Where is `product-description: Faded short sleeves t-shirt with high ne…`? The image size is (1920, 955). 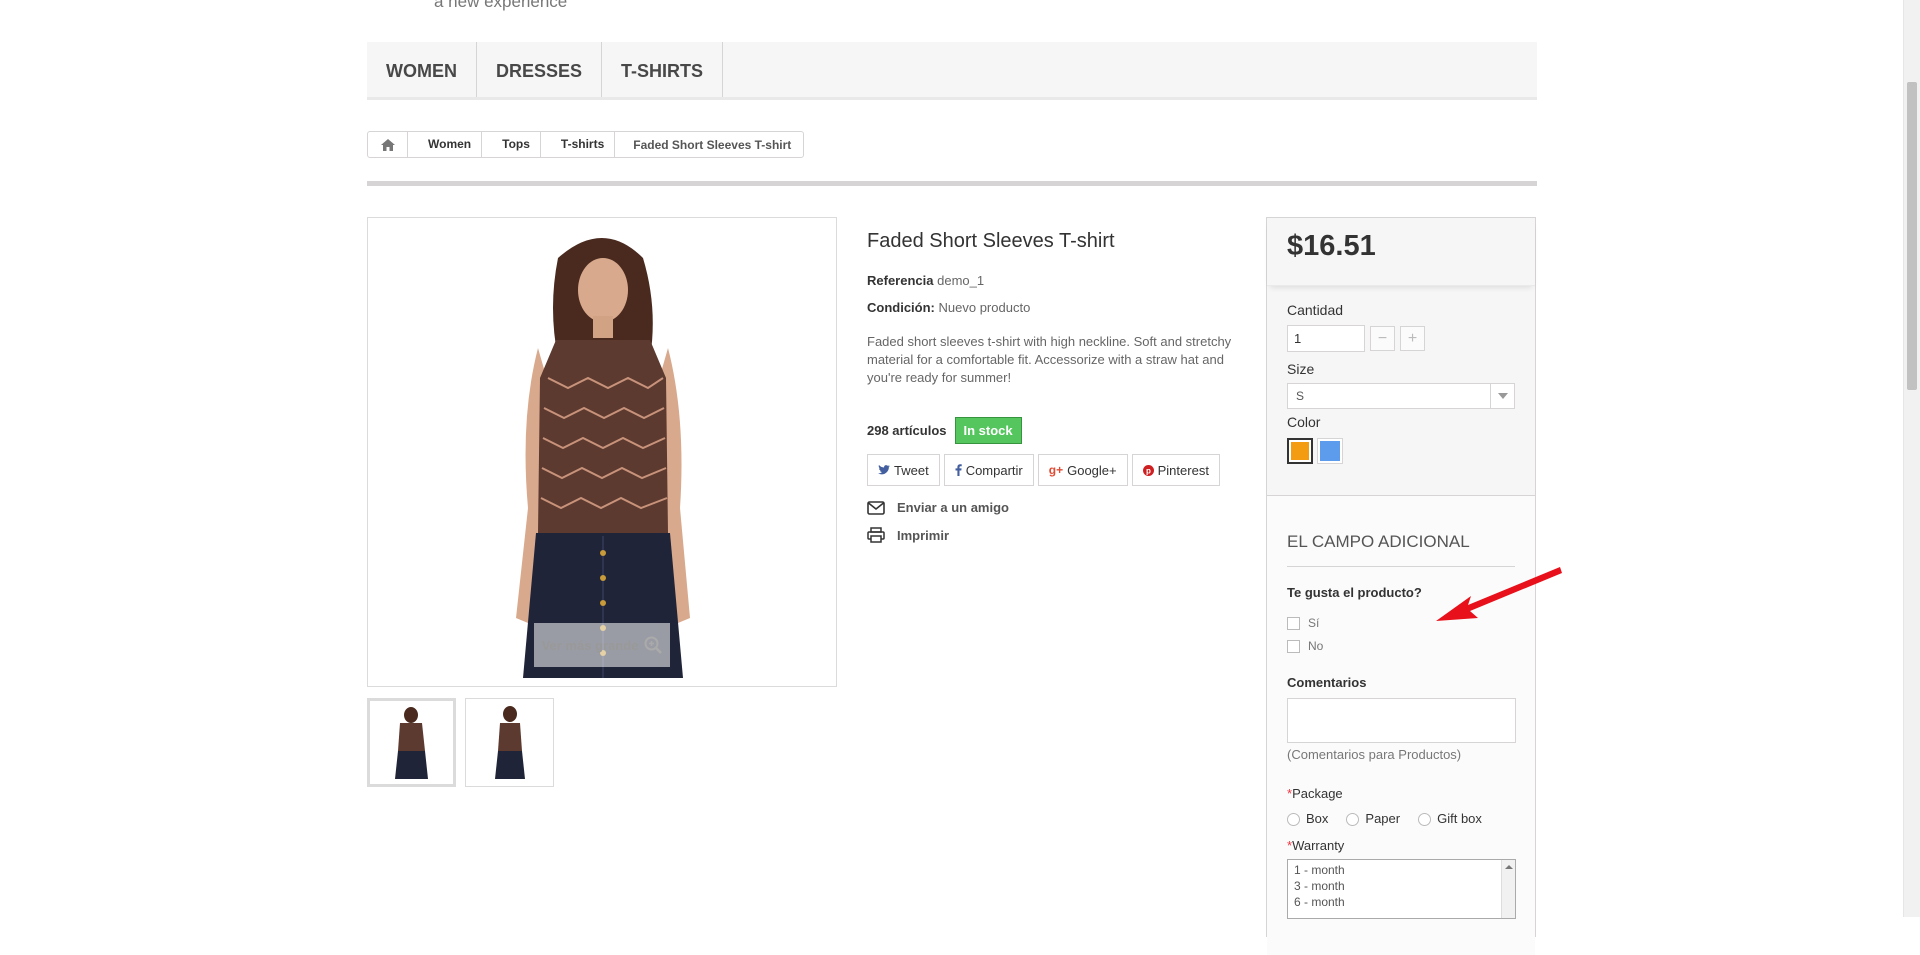
product-description: Faded short sleeves t-shirt with high ne… is located at coordinates (1049, 359).